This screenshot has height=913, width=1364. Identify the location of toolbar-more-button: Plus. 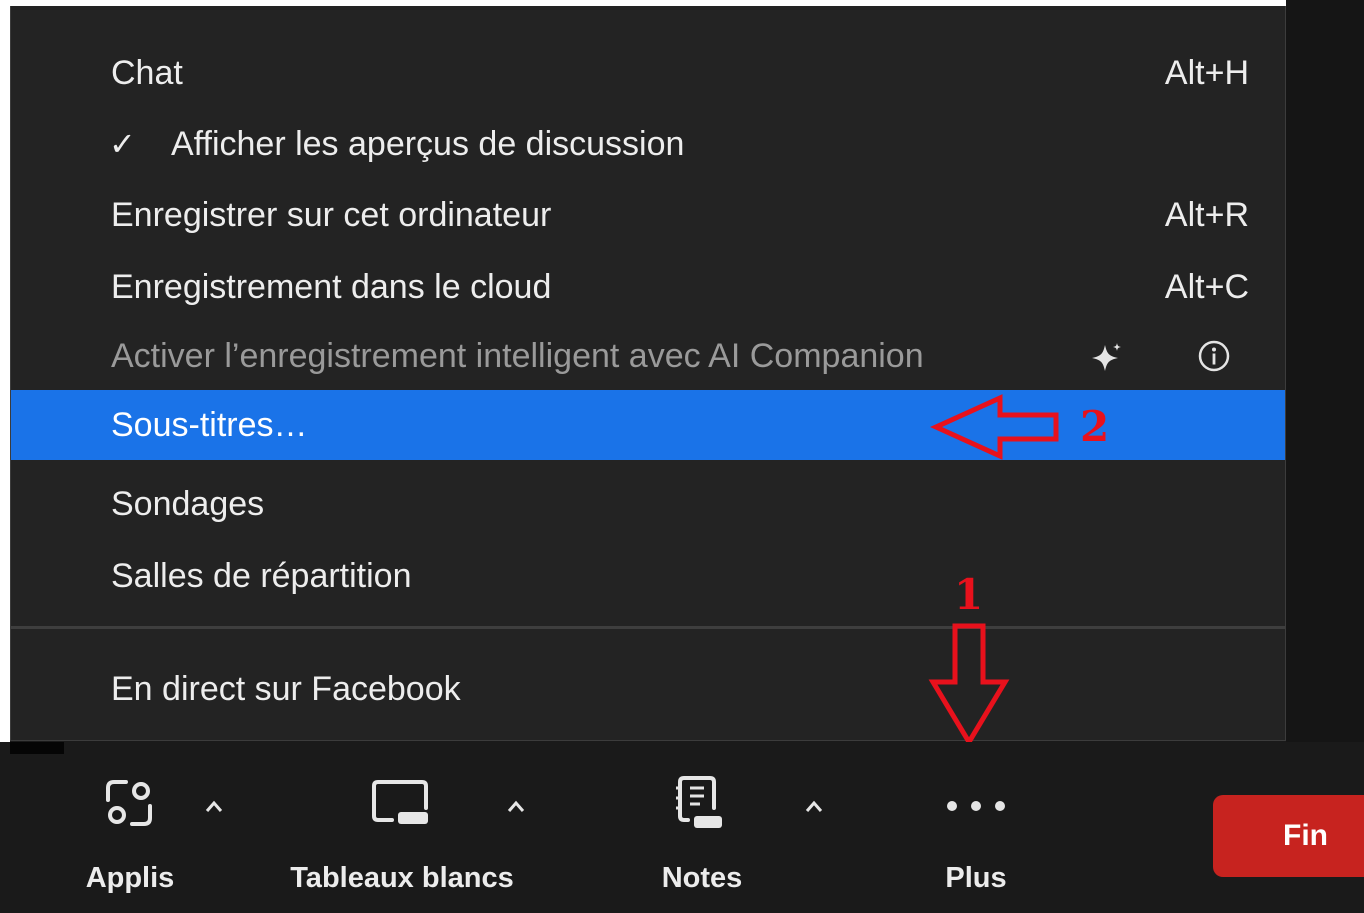
(976, 827).